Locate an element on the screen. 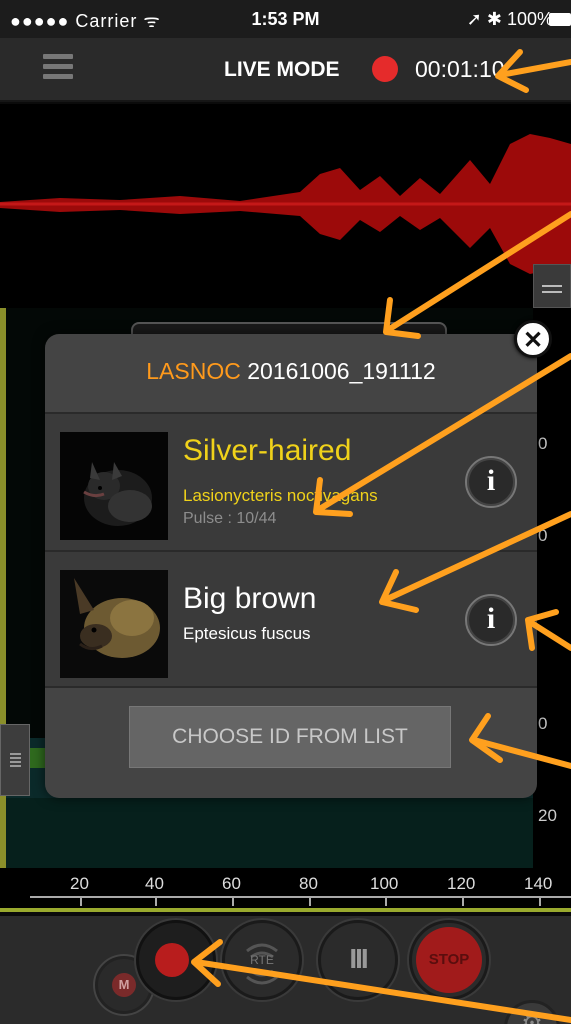  species-scientific-name: Lasionycteris noctivagans is located at coordinates (280, 495).